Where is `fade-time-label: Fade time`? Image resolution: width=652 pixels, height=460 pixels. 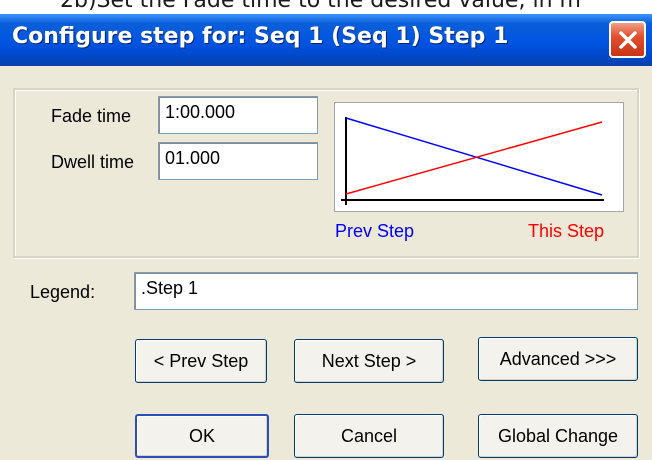
fade-time-label: Fade time is located at coordinates (91, 116).